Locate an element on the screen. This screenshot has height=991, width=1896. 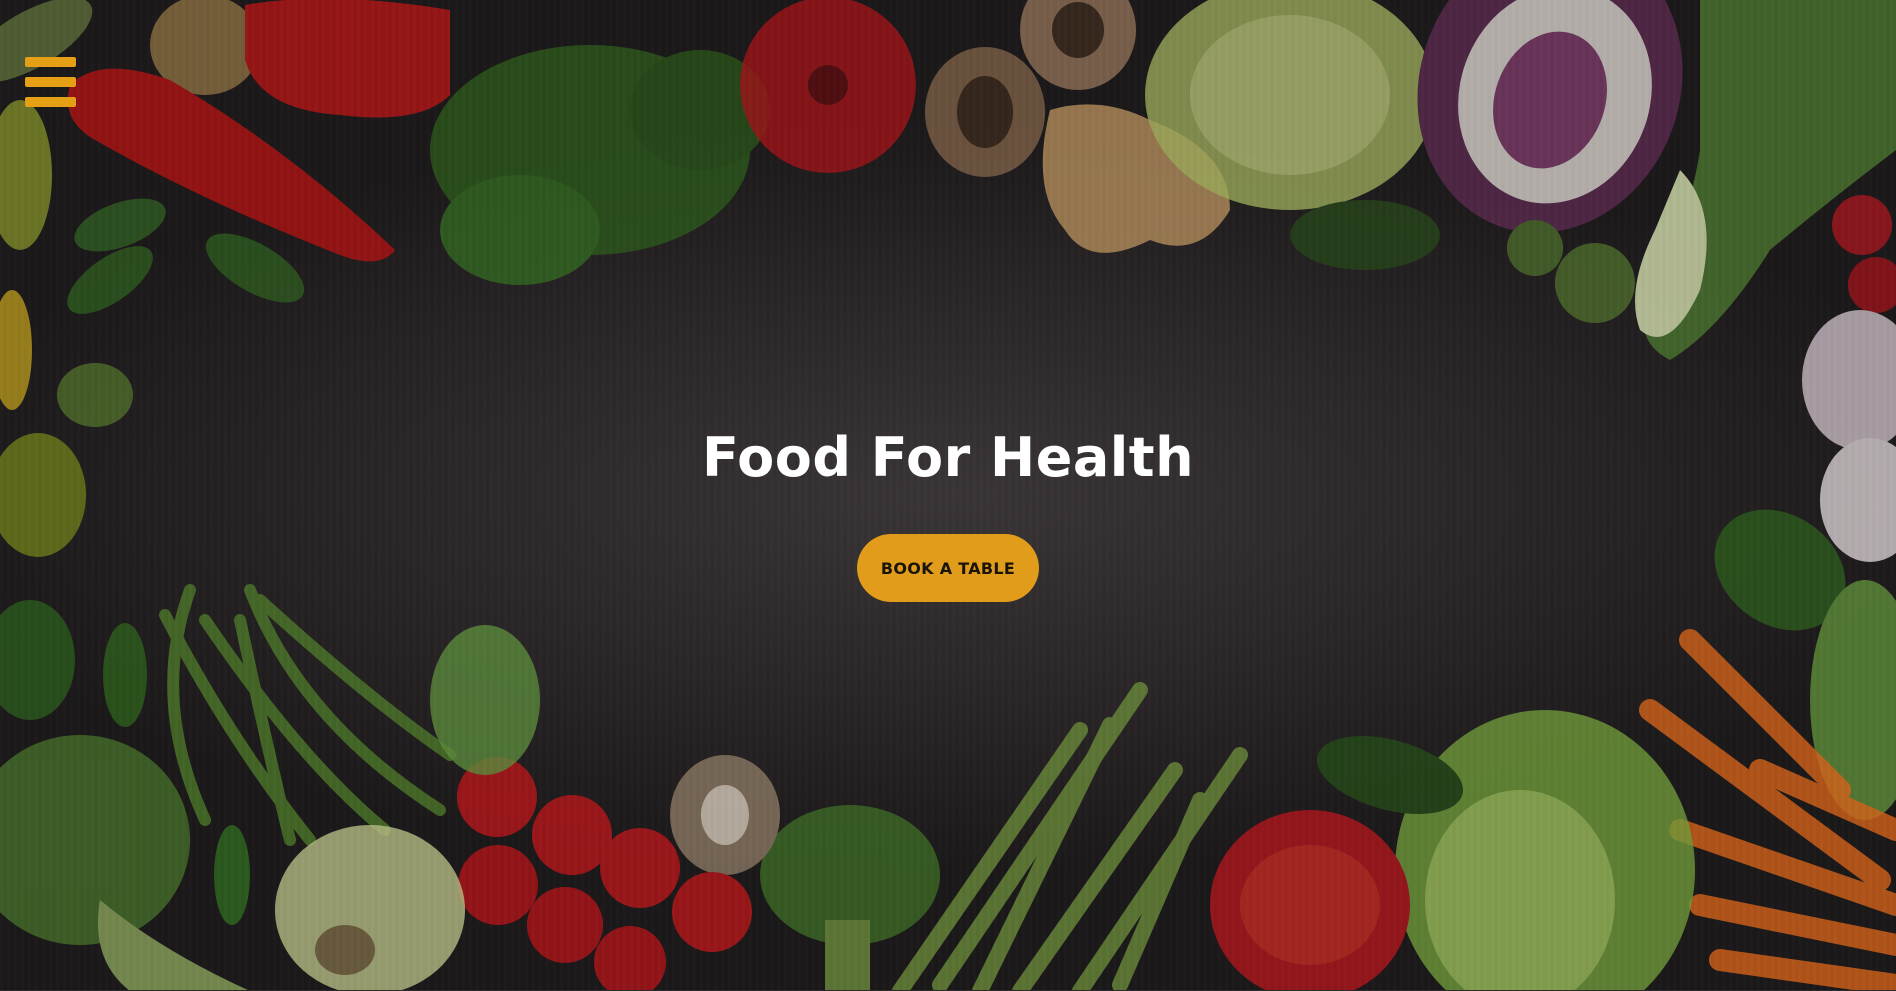
menu-bar-middle is located at coordinates (50, 82).